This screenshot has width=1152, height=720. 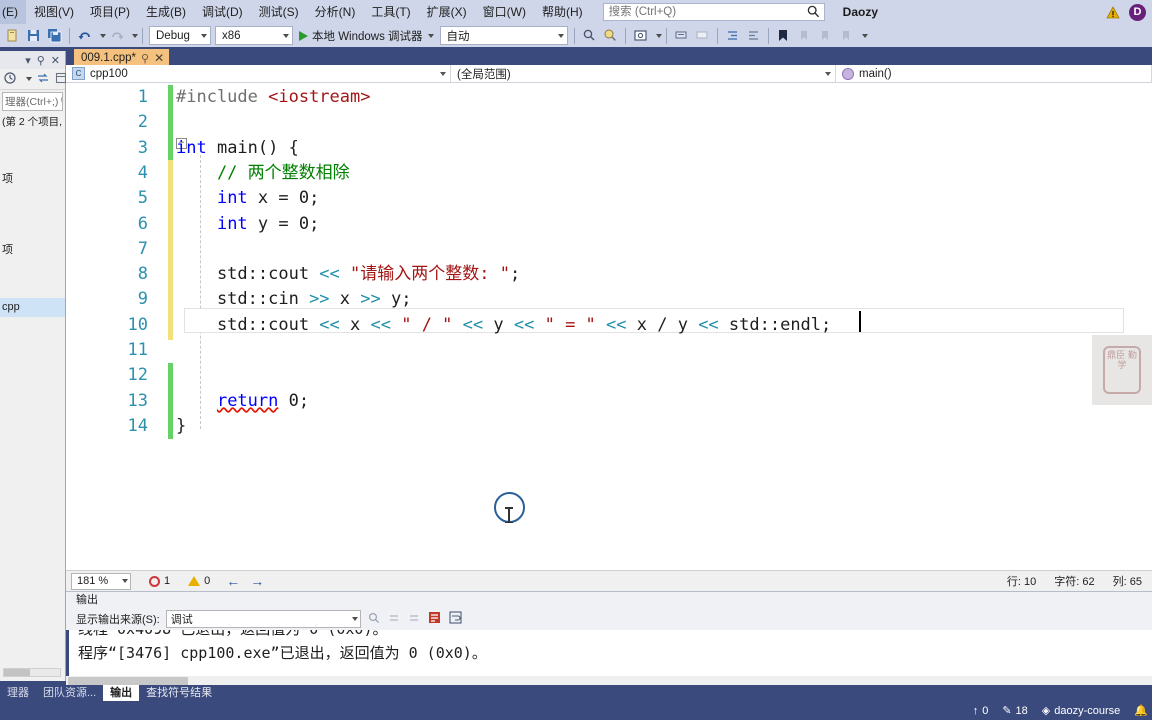 I want to click on global-search-box, so click(x=713, y=12).